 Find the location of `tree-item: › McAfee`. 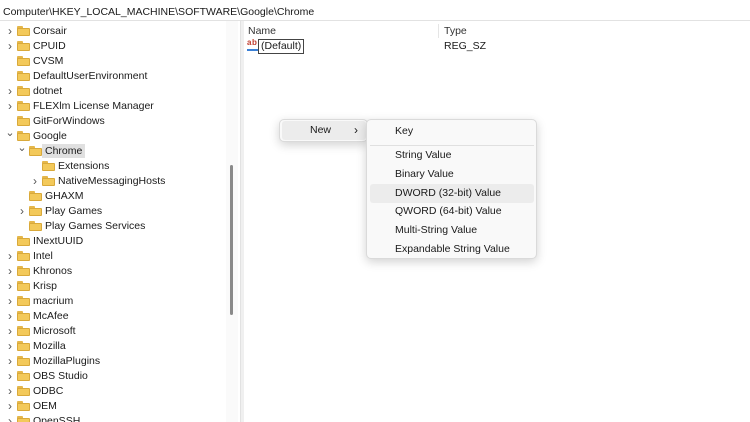

tree-item: › McAfee is located at coordinates (116, 315).